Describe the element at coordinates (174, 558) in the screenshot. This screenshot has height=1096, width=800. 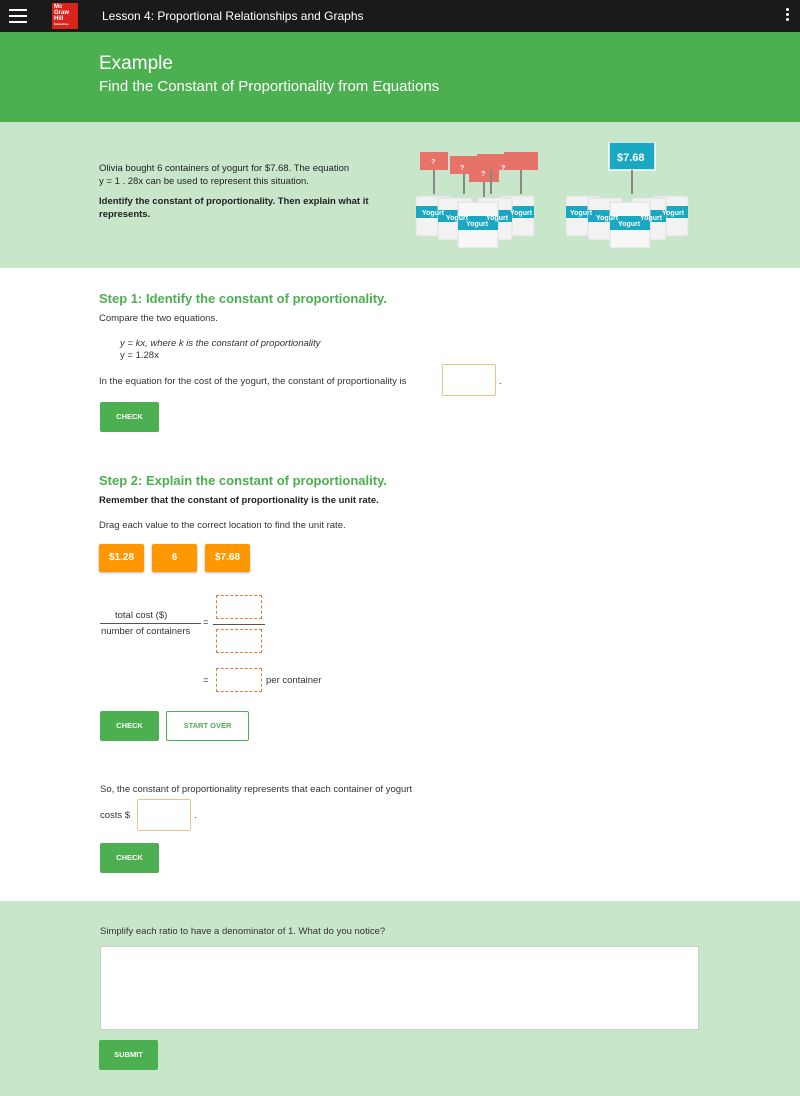
I see `drag-tile-count: 6` at that location.